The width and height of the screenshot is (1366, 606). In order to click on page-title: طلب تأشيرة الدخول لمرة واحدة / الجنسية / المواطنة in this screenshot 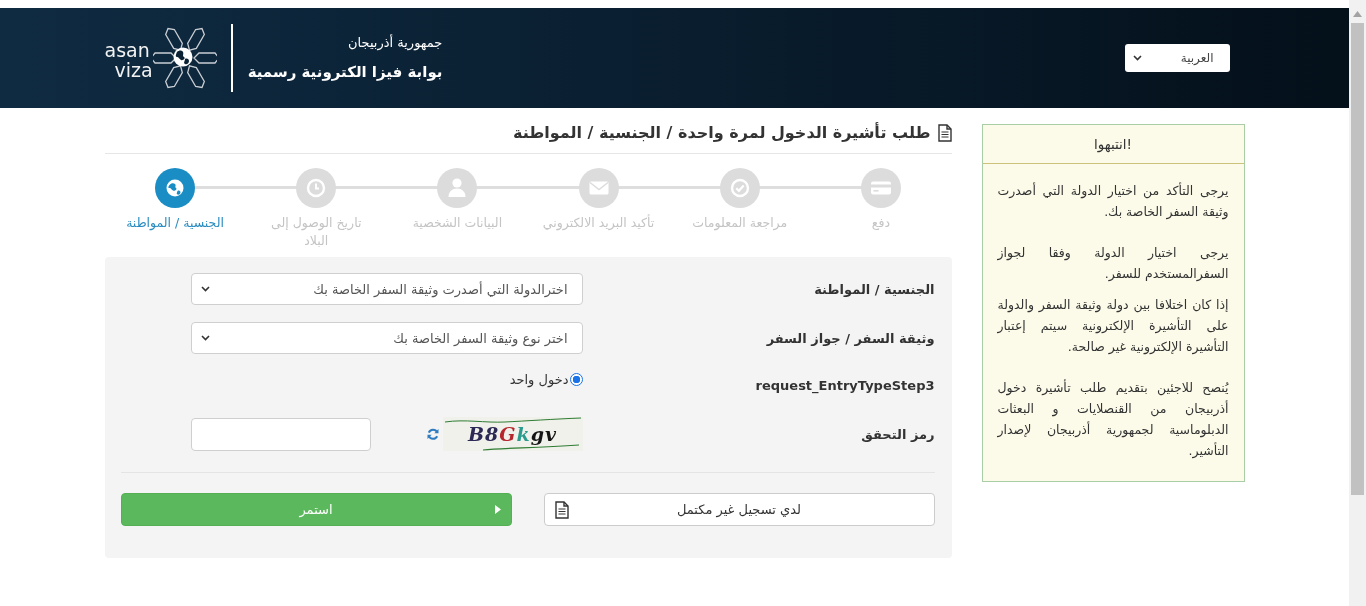, I will do `click(721, 133)`.